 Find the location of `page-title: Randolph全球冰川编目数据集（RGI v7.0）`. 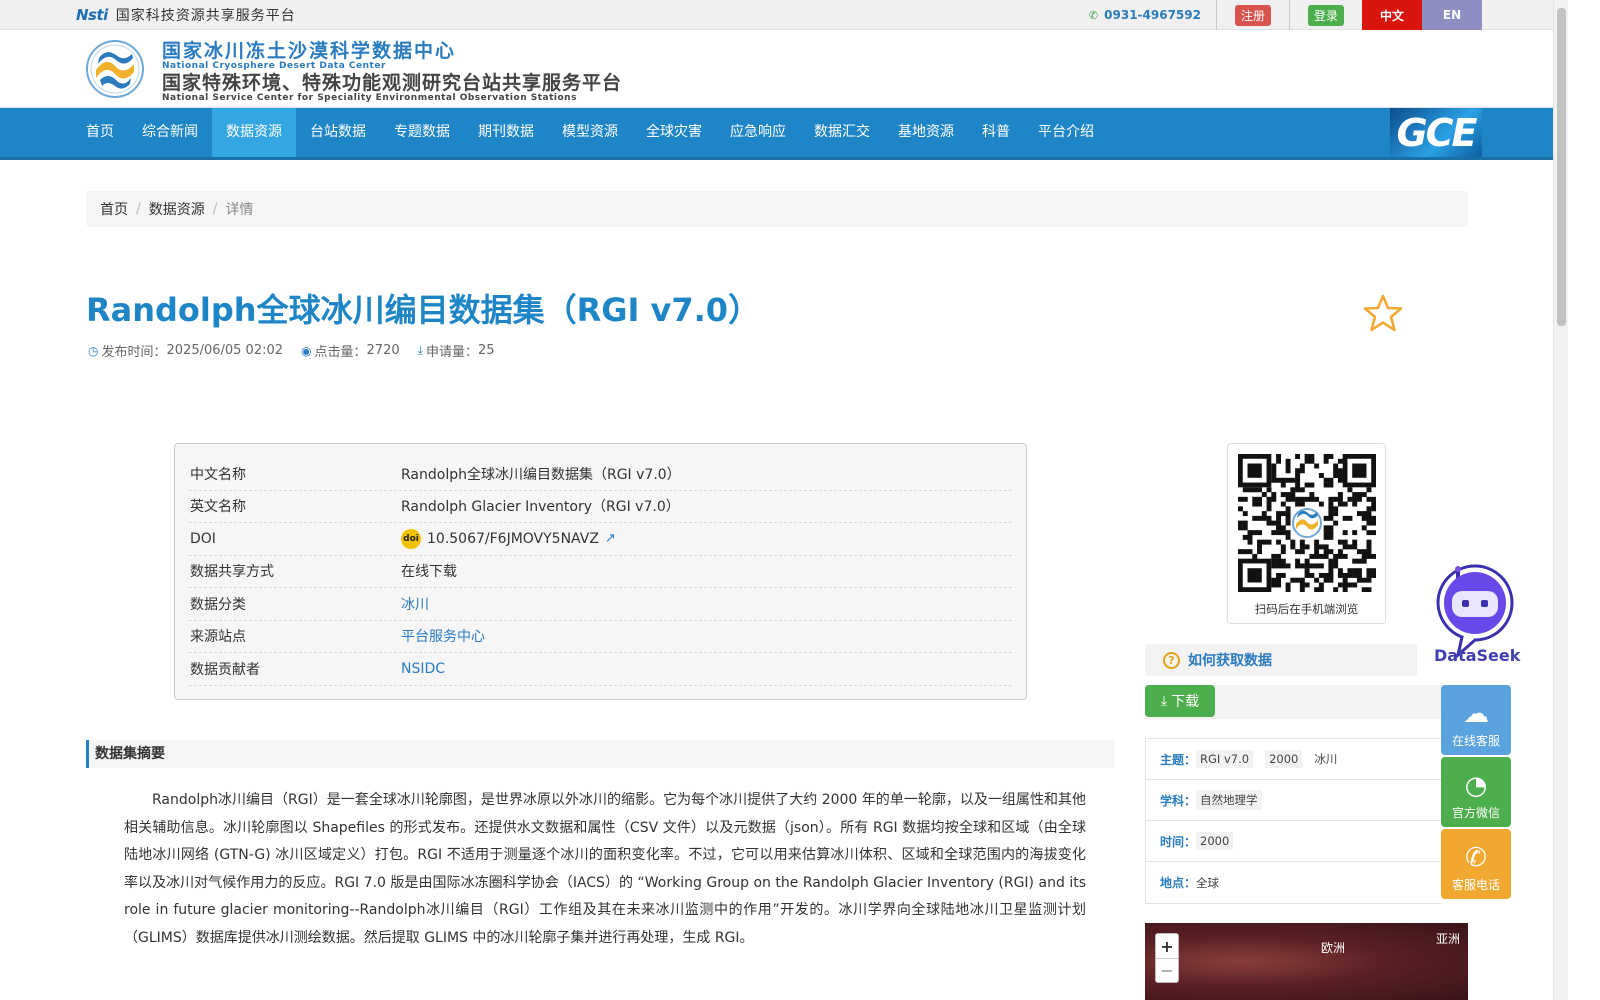

page-title: Randolph全球冰川编目数据集（RGI v7.0） is located at coordinates (423, 310).